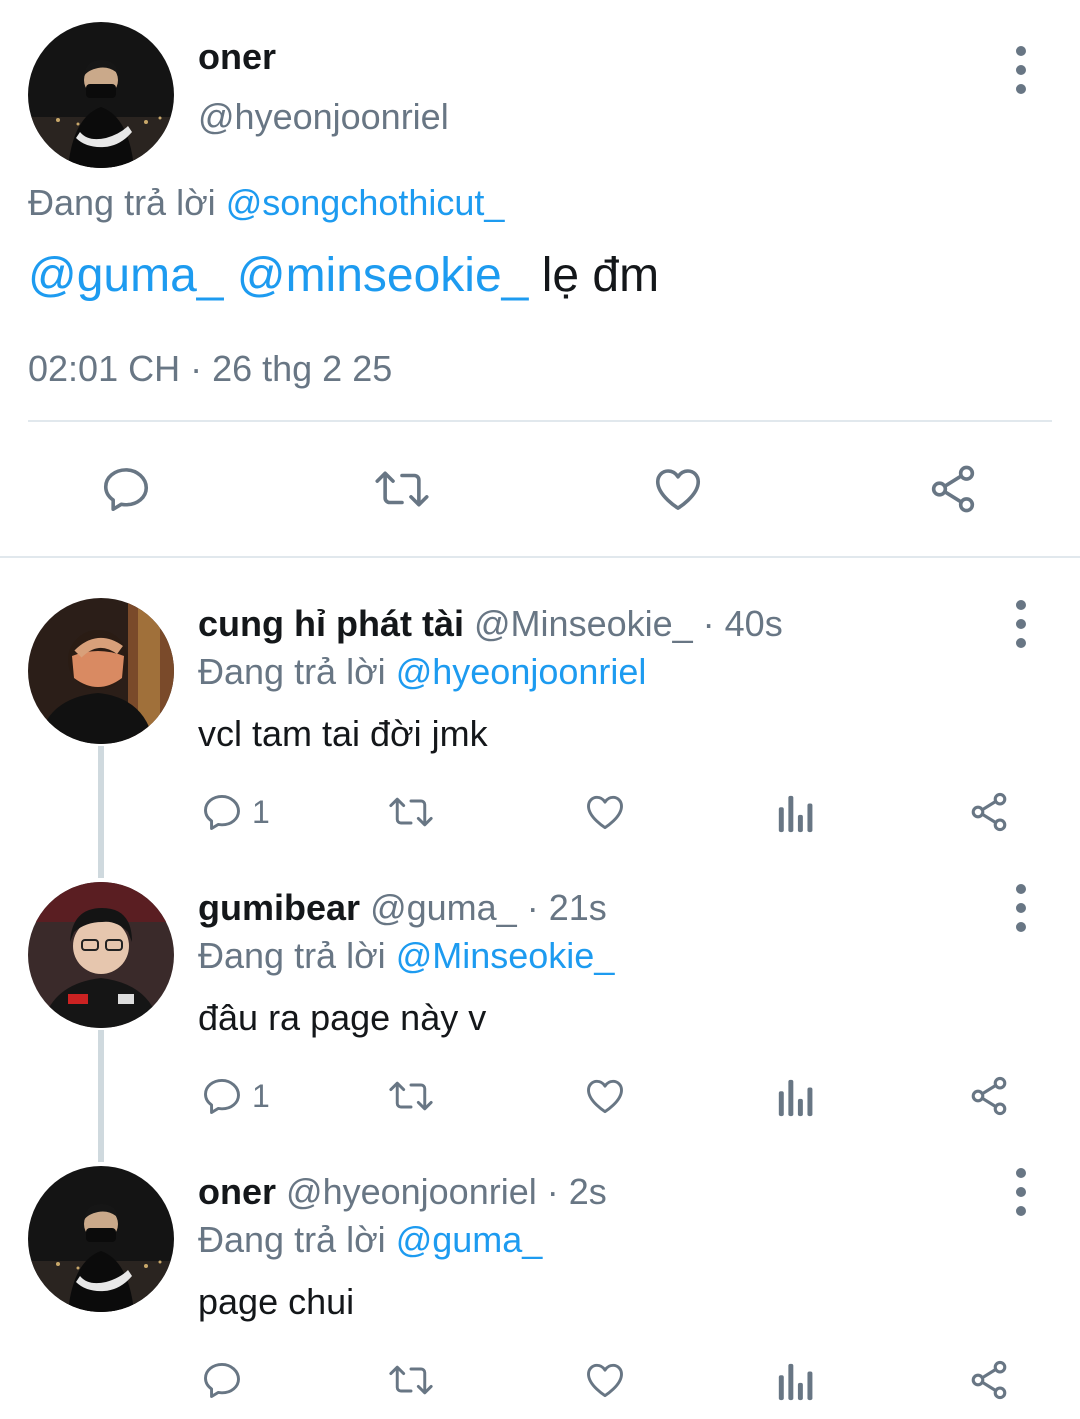 The image size is (1080, 1419). I want to click on mention-link: @guma_, so click(126, 275).